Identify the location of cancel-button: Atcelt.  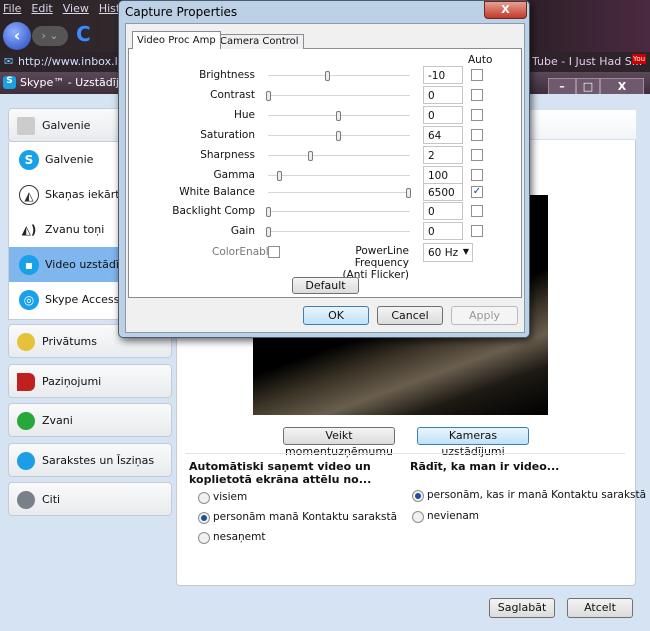
(600, 608).